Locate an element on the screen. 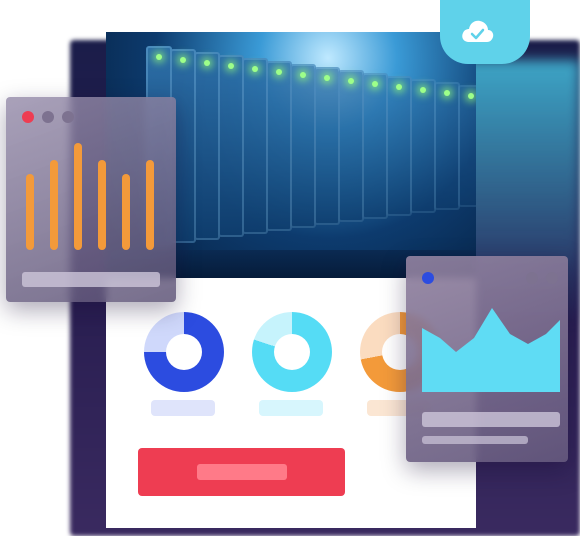  donut-chart-blue is located at coordinates (184, 352).